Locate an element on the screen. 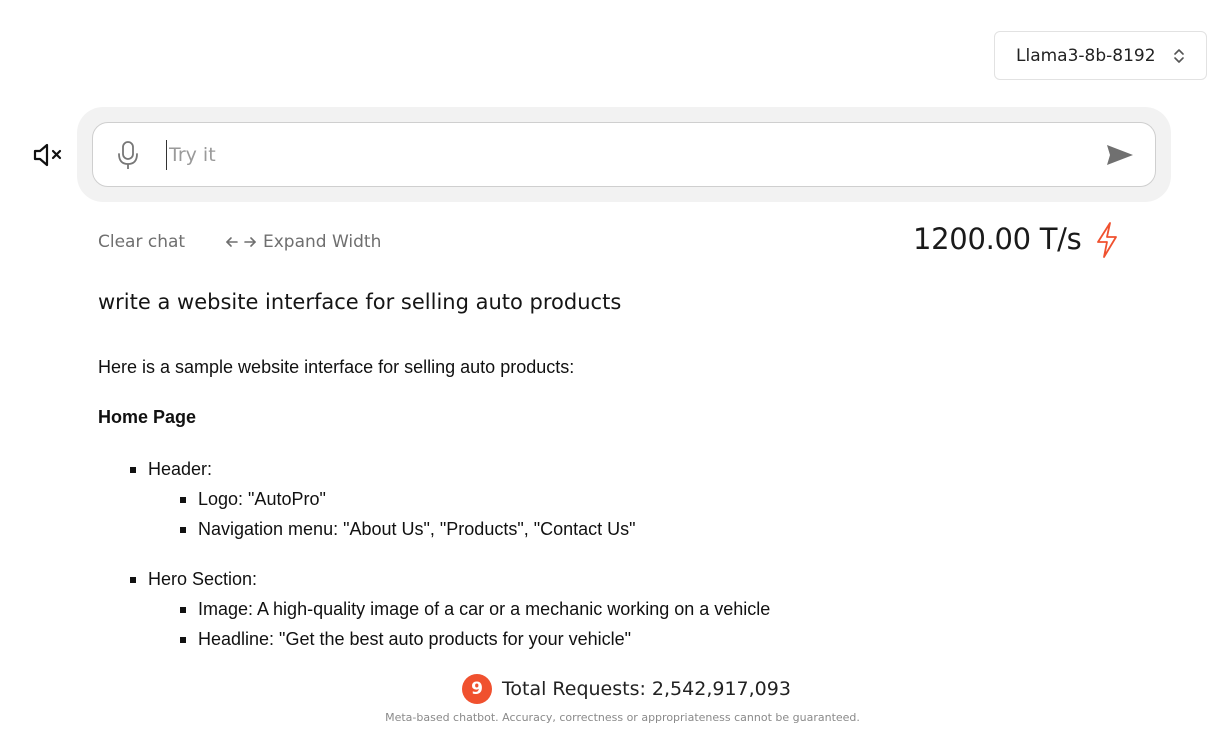 The image size is (1228, 741). total-requests: 9 Total Requests: 2,542,917,093 is located at coordinates (626, 689).